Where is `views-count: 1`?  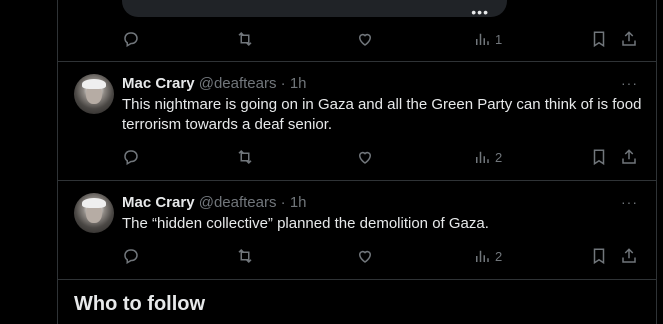 views-count: 1 is located at coordinates (499, 39).